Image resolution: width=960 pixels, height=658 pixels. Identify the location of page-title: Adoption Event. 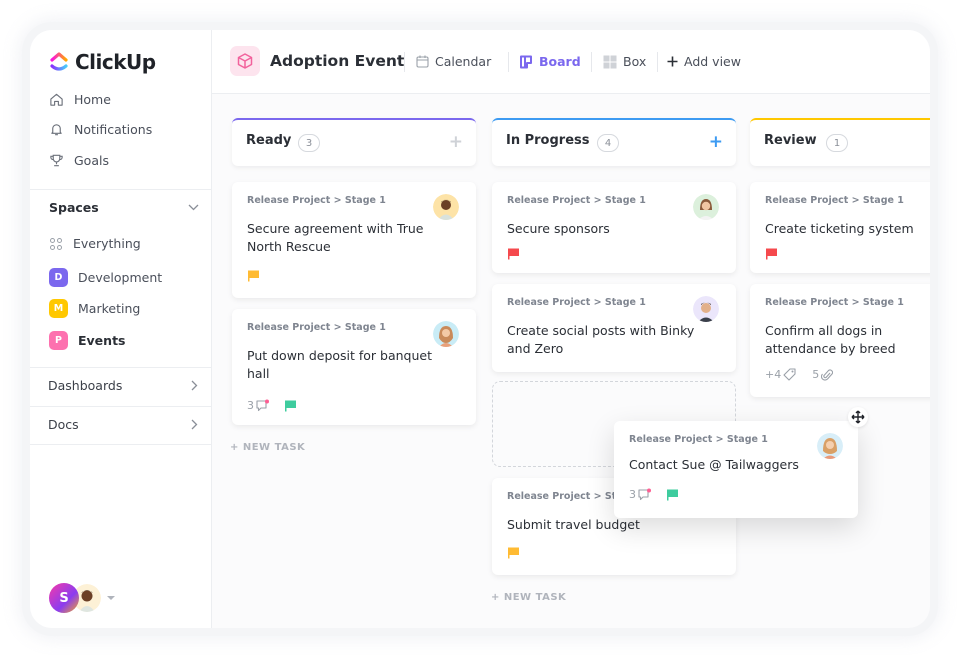
(337, 61).